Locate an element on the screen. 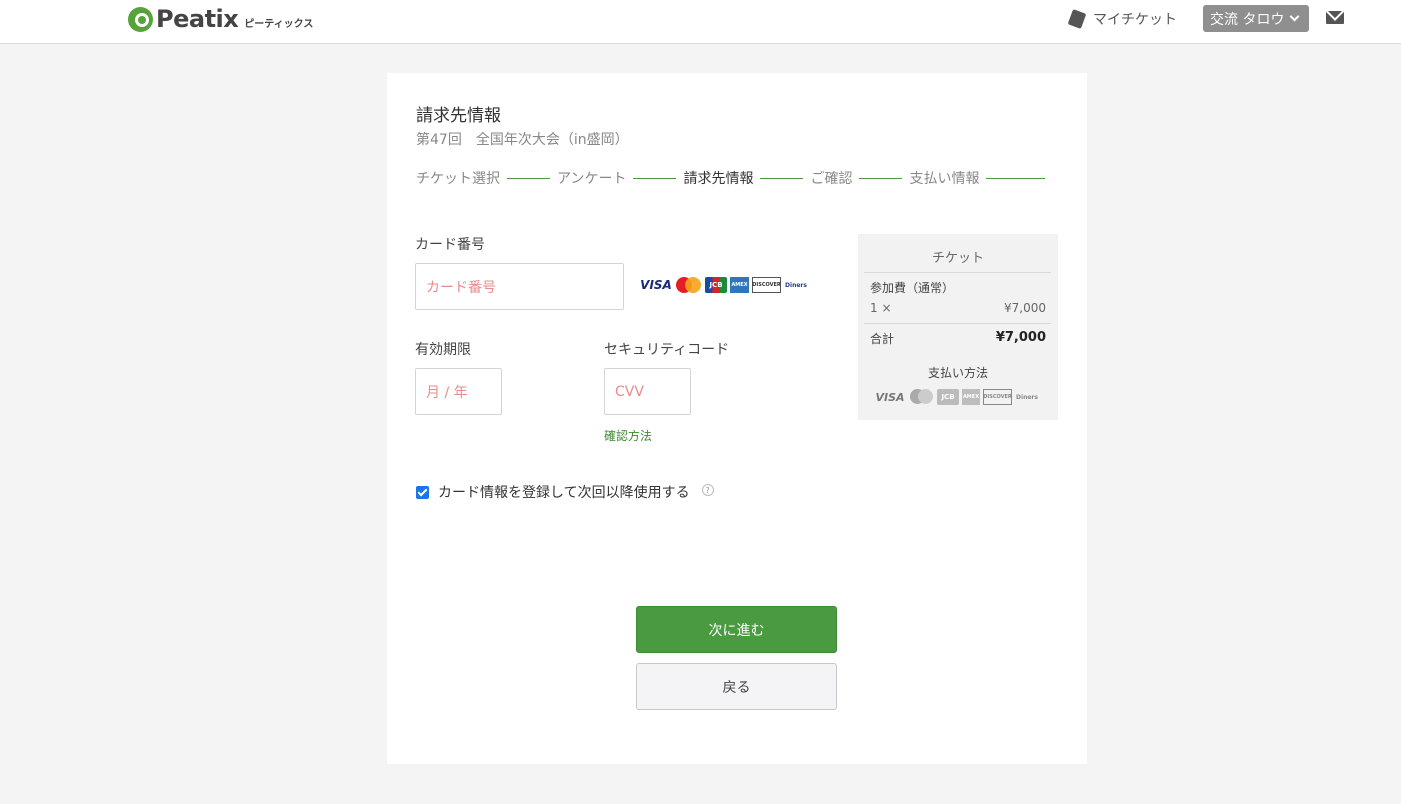 The image size is (1401, 804). step-ticket-select: チケット選択 is located at coordinates (458, 179).